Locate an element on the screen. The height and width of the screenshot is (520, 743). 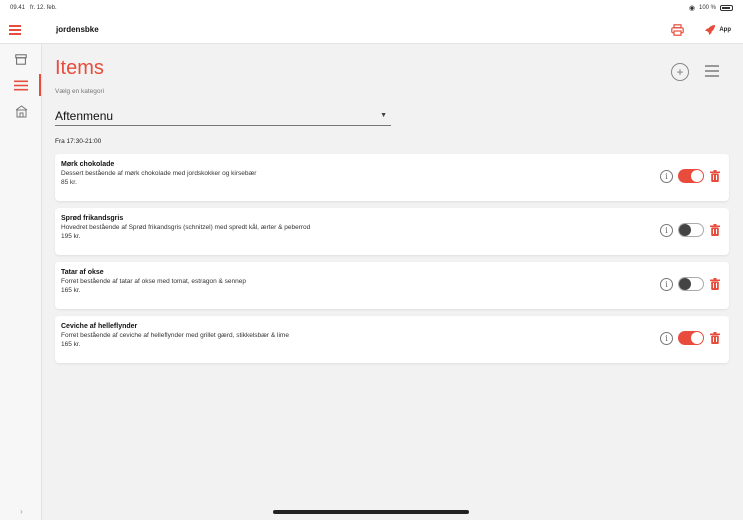
archive-icon is located at coordinates (21, 59).